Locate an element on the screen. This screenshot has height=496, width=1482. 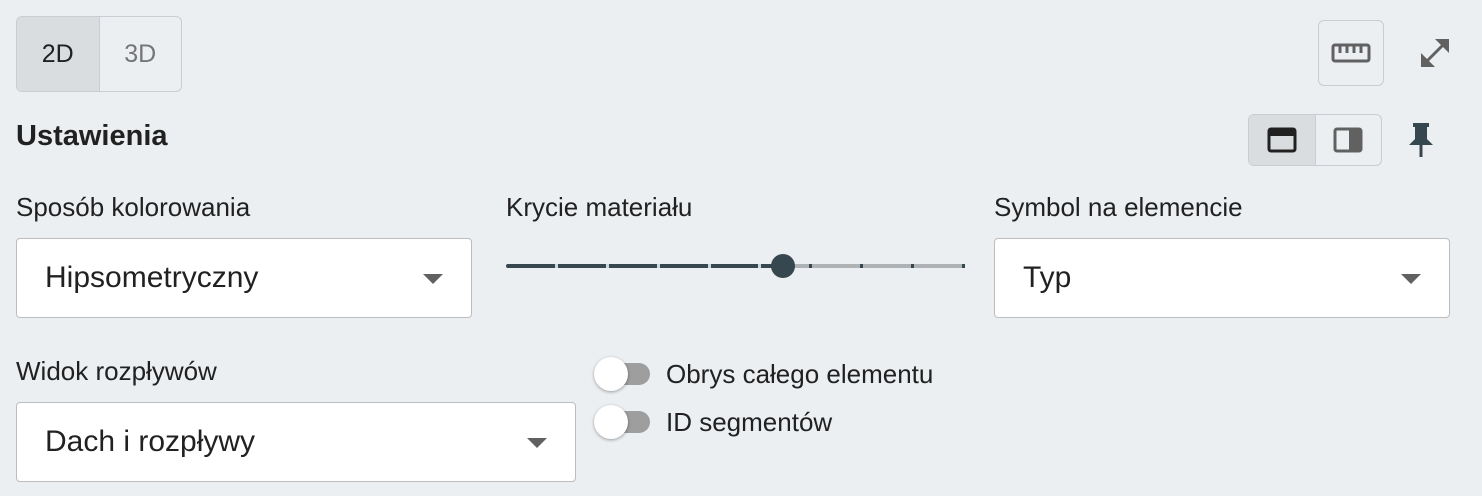
pin-icon is located at coordinates (1421, 140).